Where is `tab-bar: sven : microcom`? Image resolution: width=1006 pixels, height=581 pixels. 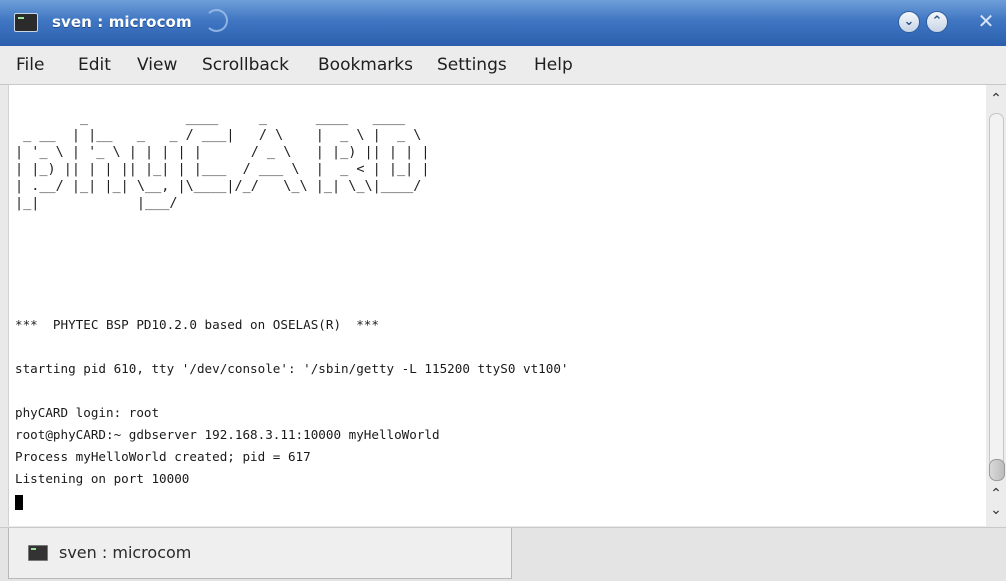 tab-bar: sven : microcom is located at coordinates (503, 554).